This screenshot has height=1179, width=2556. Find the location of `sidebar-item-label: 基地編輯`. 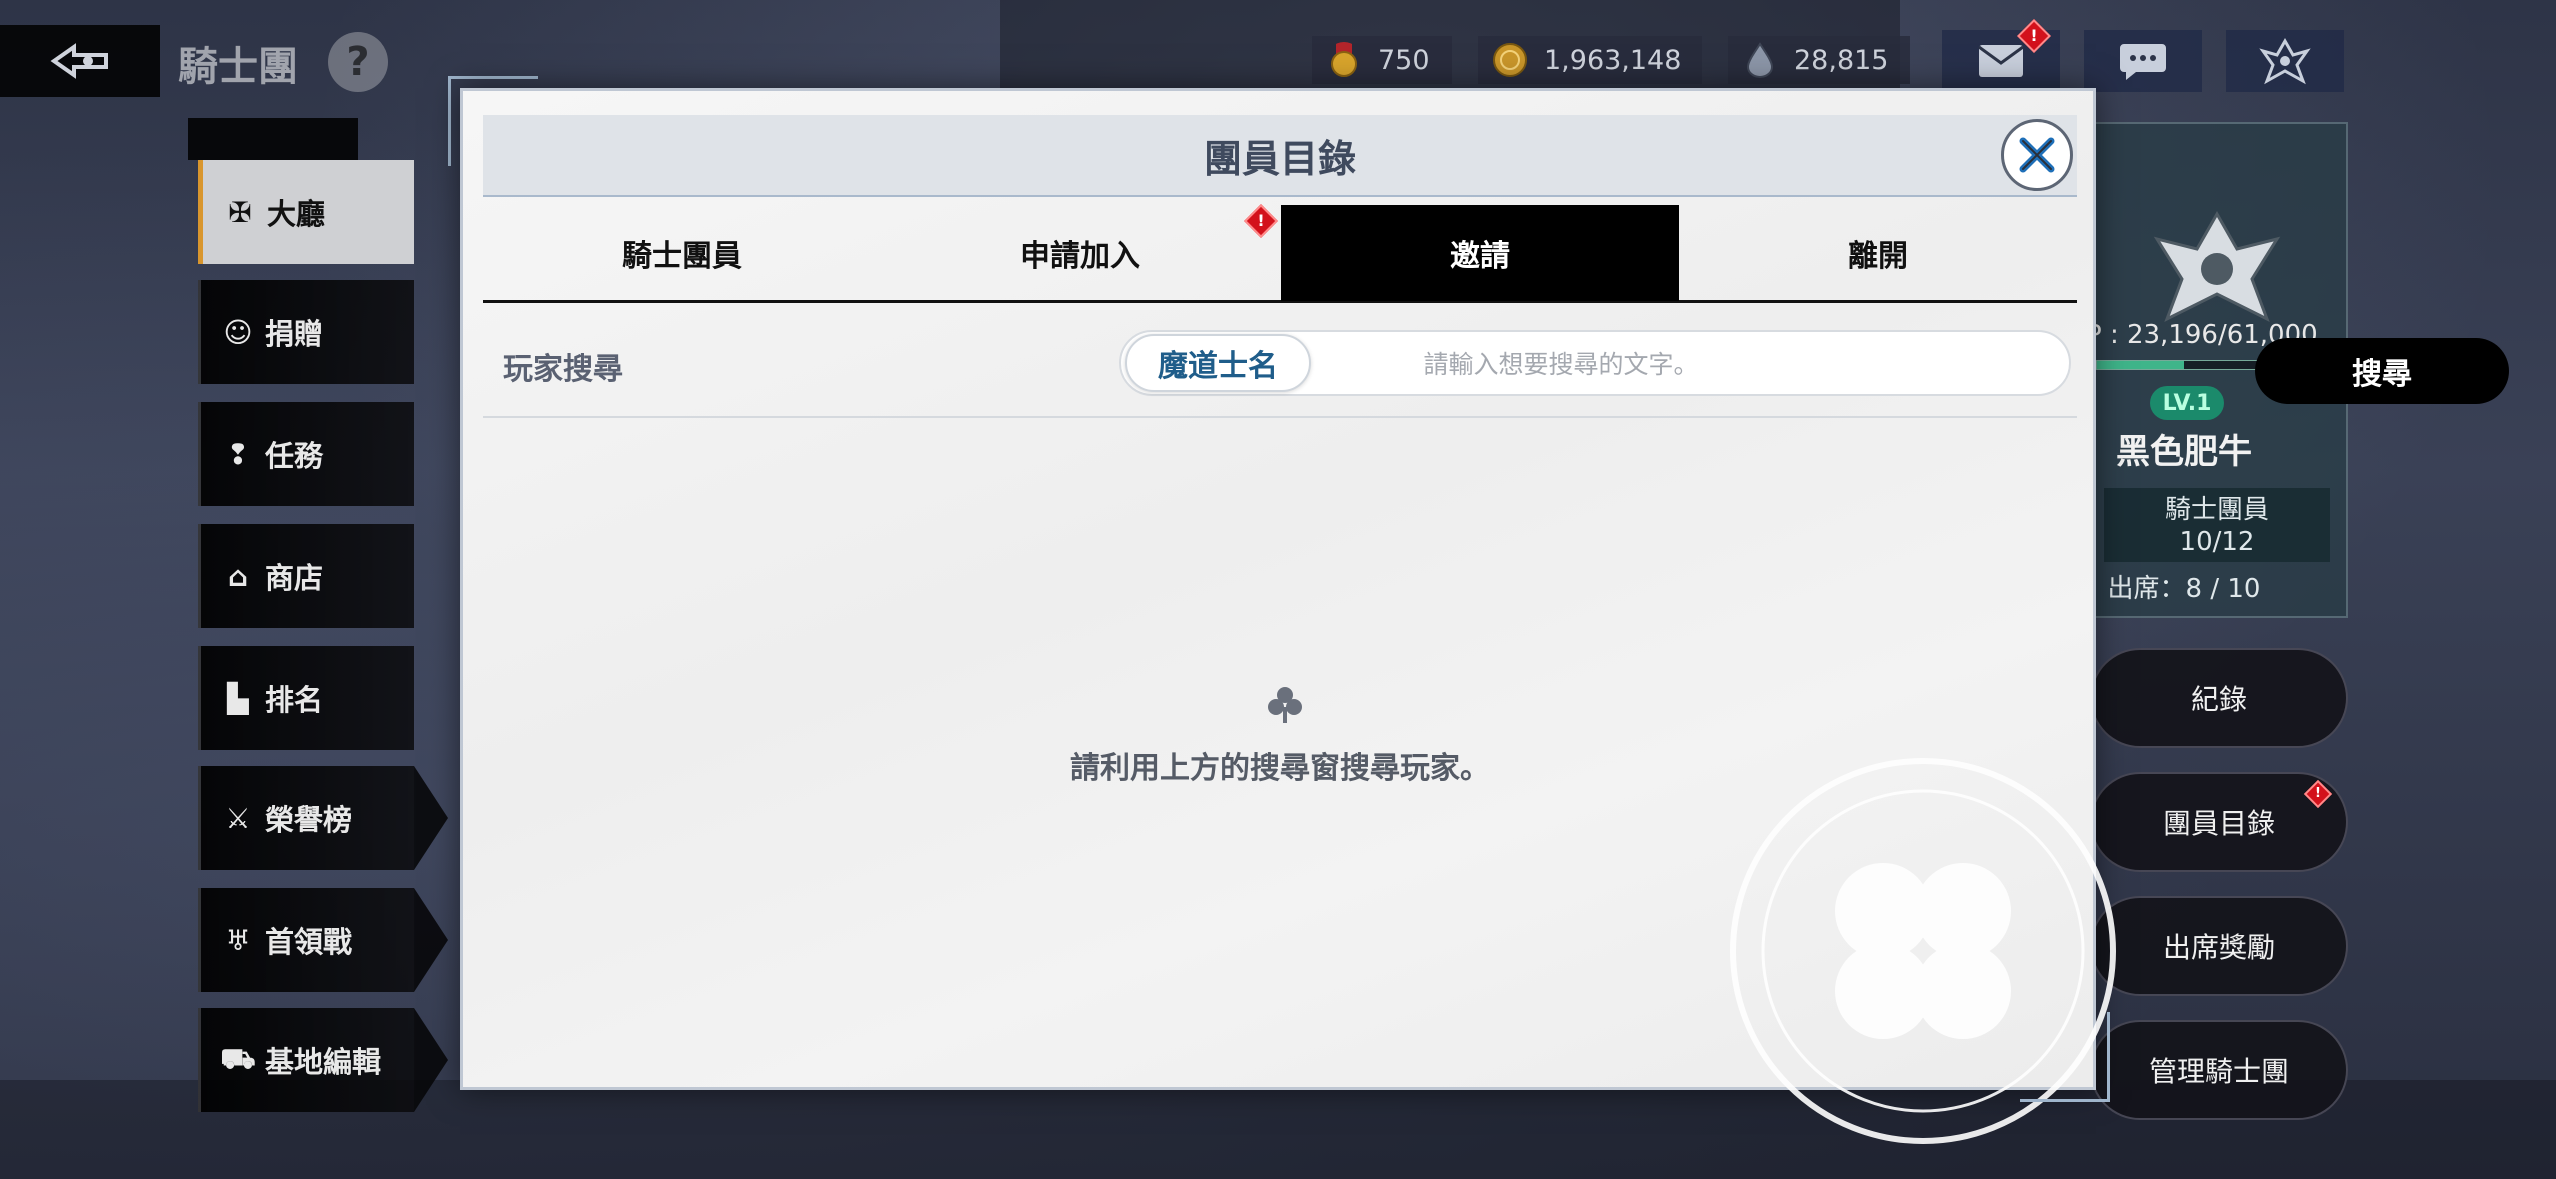

sidebar-item-label: 基地編輯 is located at coordinates (323, 1062).